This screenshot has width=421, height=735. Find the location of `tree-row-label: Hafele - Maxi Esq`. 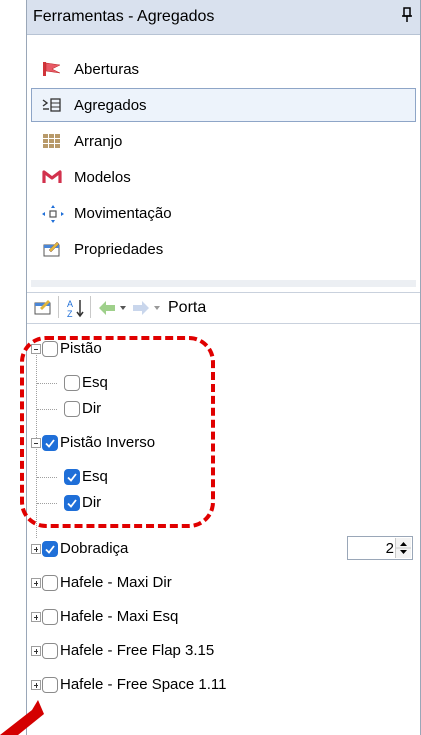

tree-row-label: Hafele - Maxi Esq is located at coordinates (119, 616).